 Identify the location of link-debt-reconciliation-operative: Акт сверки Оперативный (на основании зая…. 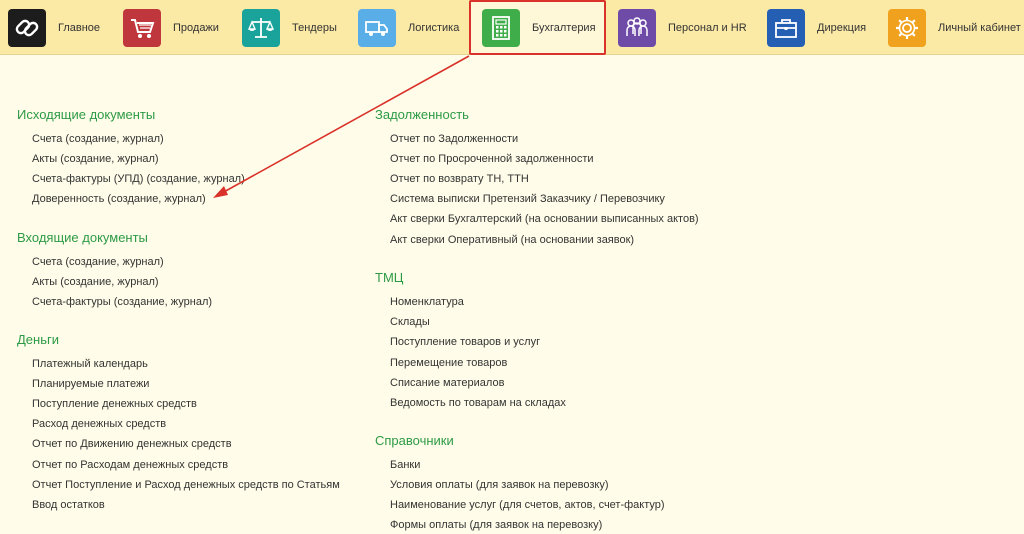
(512, 240).